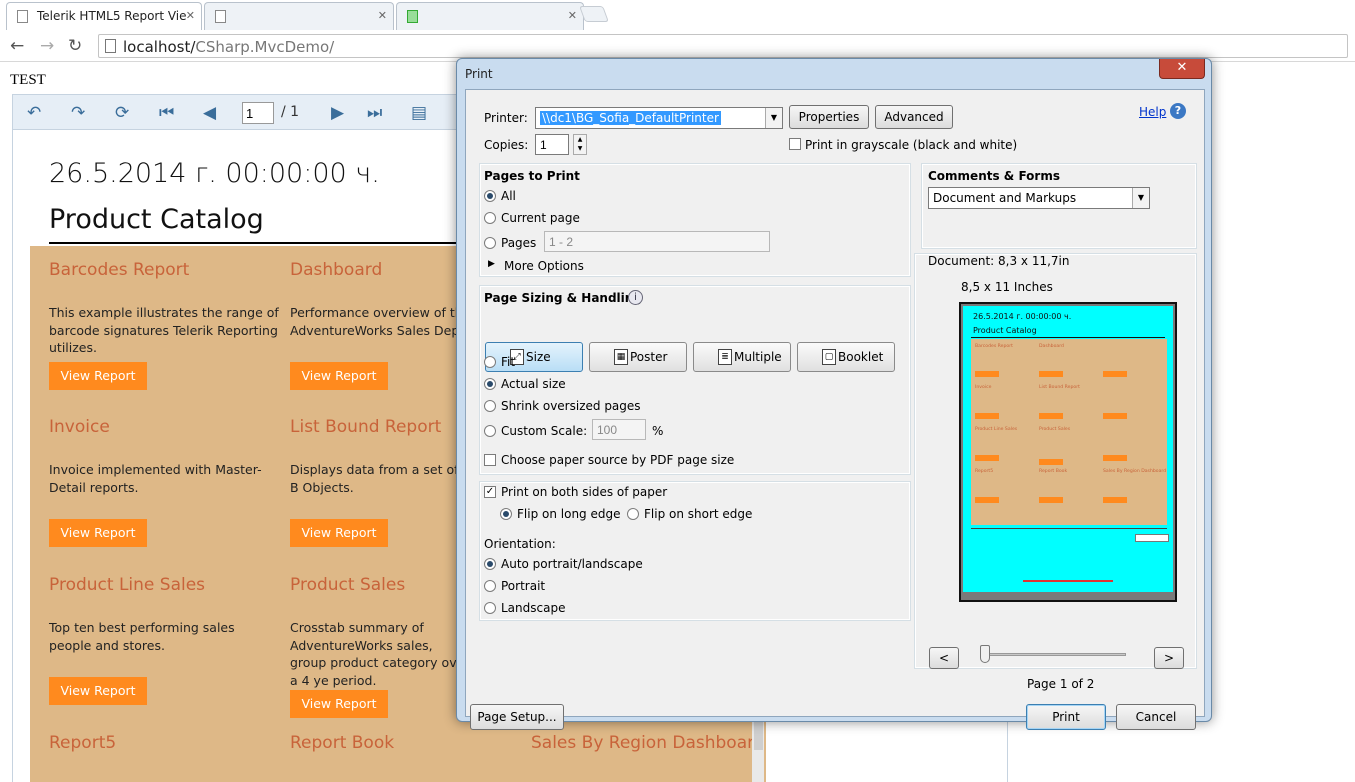 Image resolution: width=1355 pixels, height=782 pixels. I want to click on auto-orientation-radio, so click(490, 564).